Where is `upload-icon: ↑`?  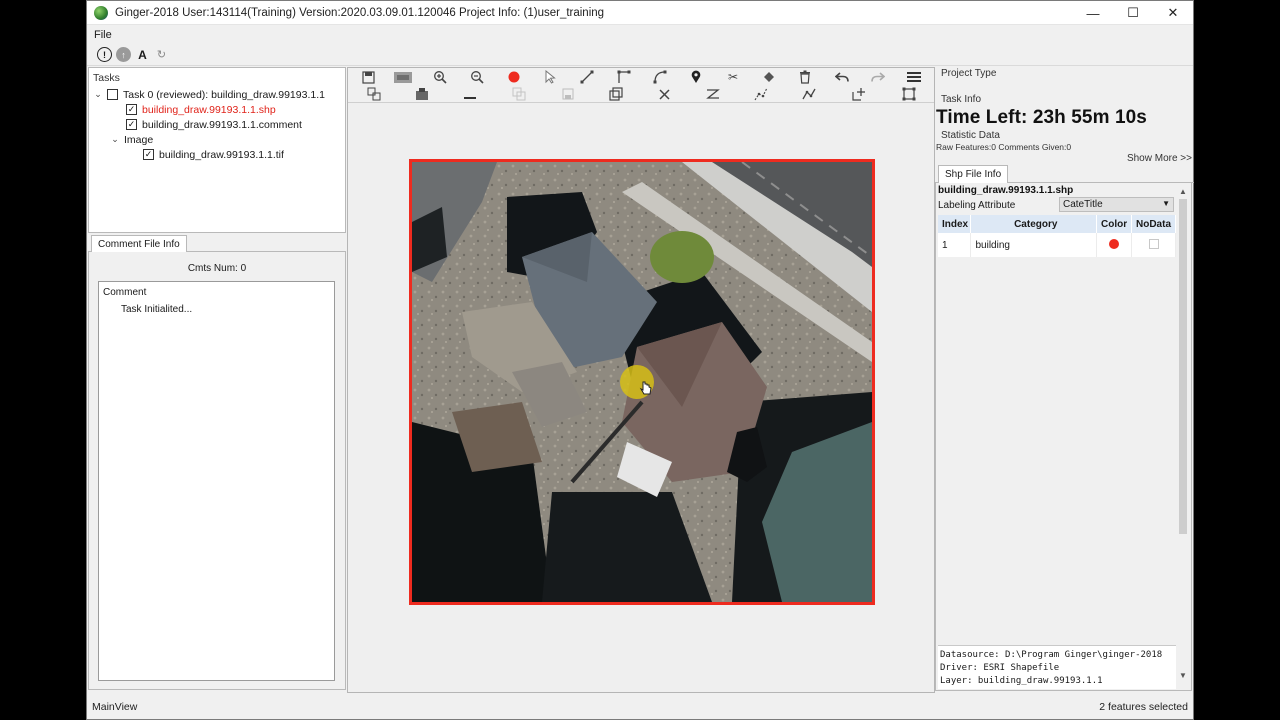 upload-icon: ↑ is located at coordinates (123, 54).